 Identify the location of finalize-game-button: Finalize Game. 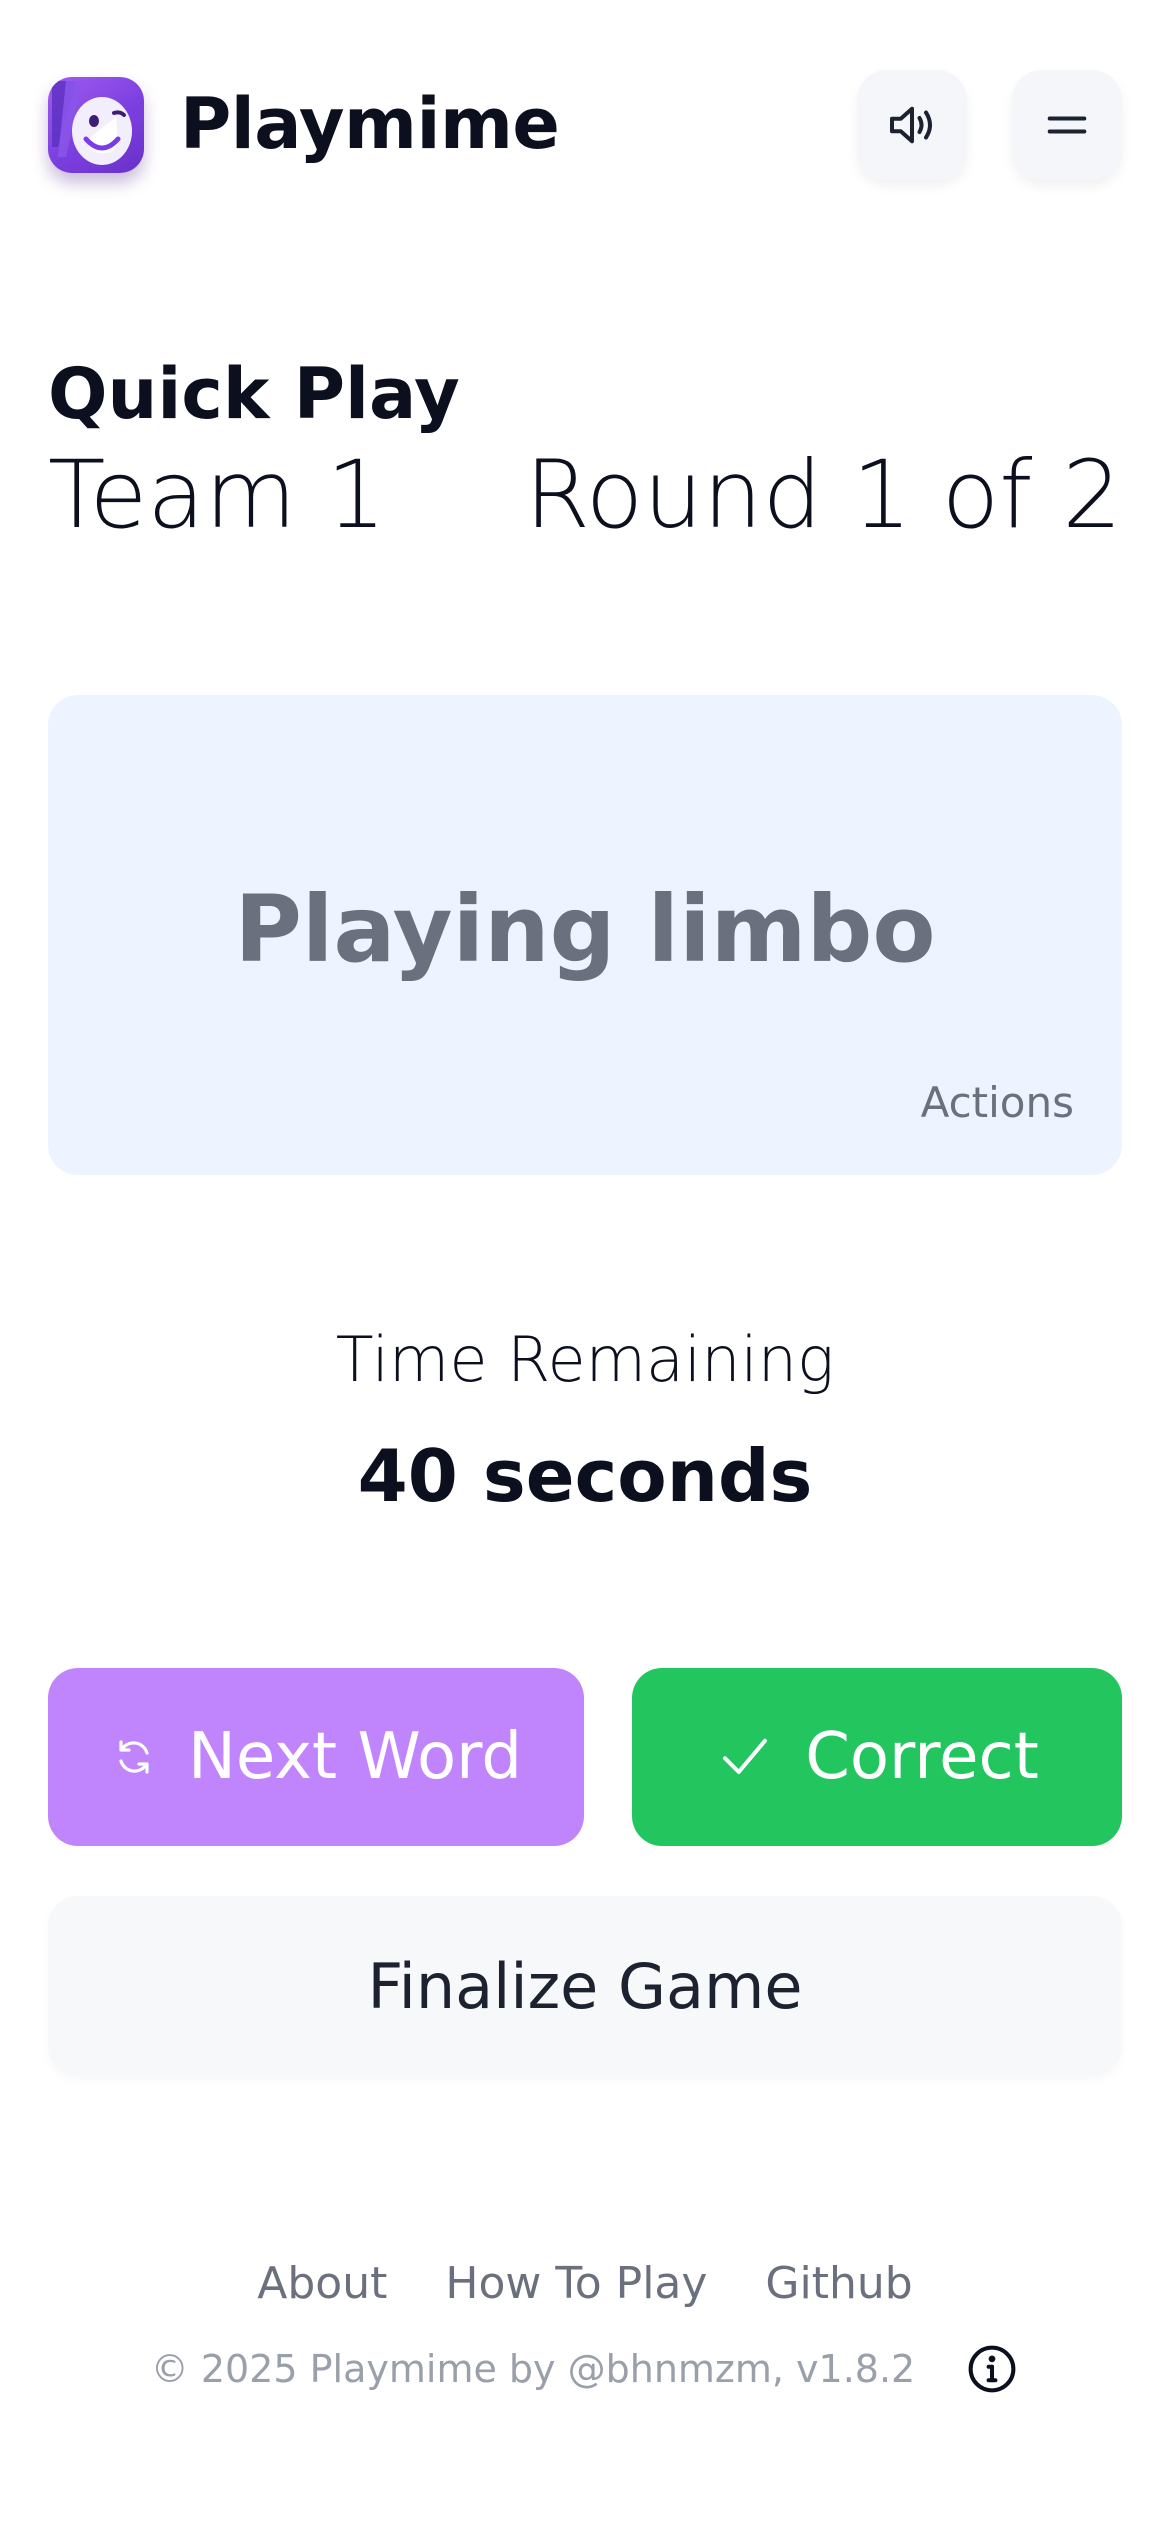
(585, 1986).